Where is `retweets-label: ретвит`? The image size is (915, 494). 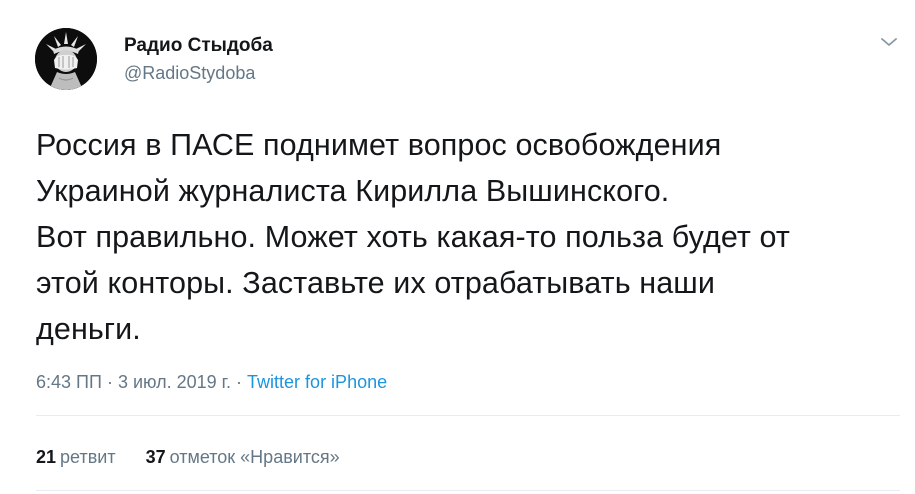 retweets-label: ретвит is located at coordinates (88, 457).